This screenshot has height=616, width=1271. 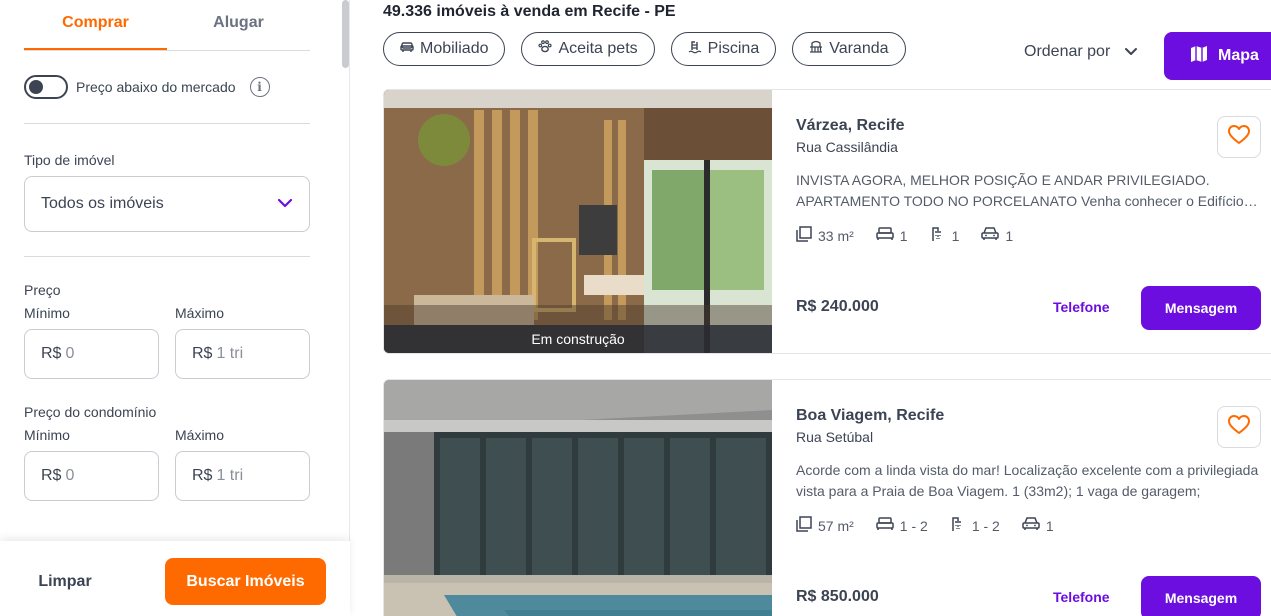 I want to click on pool-icon, so click(x=698, y=49).